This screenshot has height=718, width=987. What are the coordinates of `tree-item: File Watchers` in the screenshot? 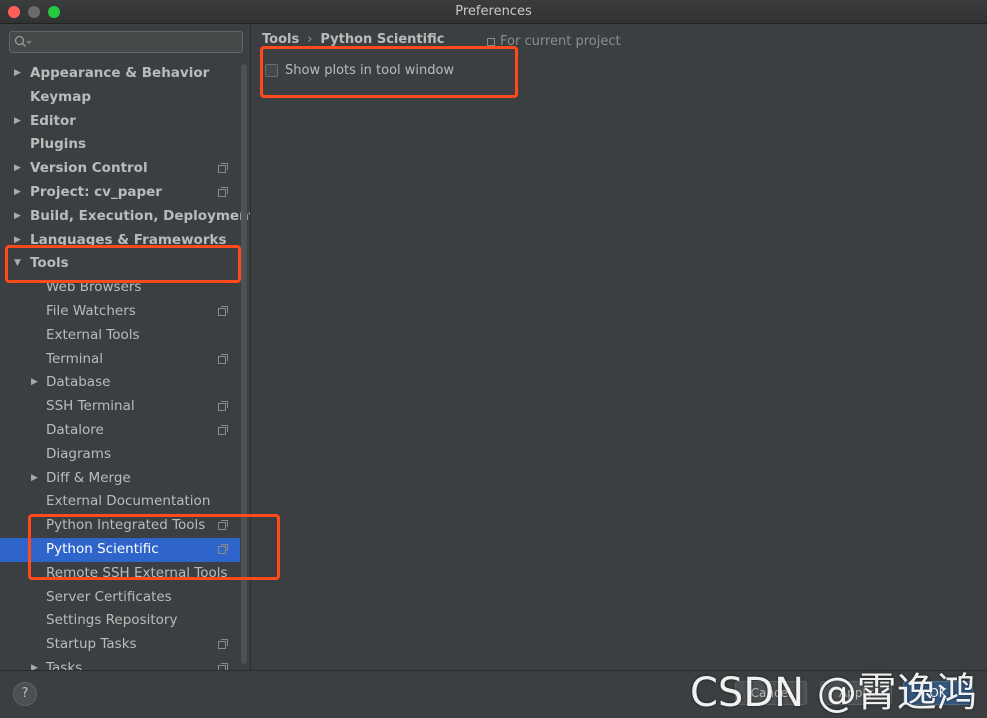 It's located at (120, 312).